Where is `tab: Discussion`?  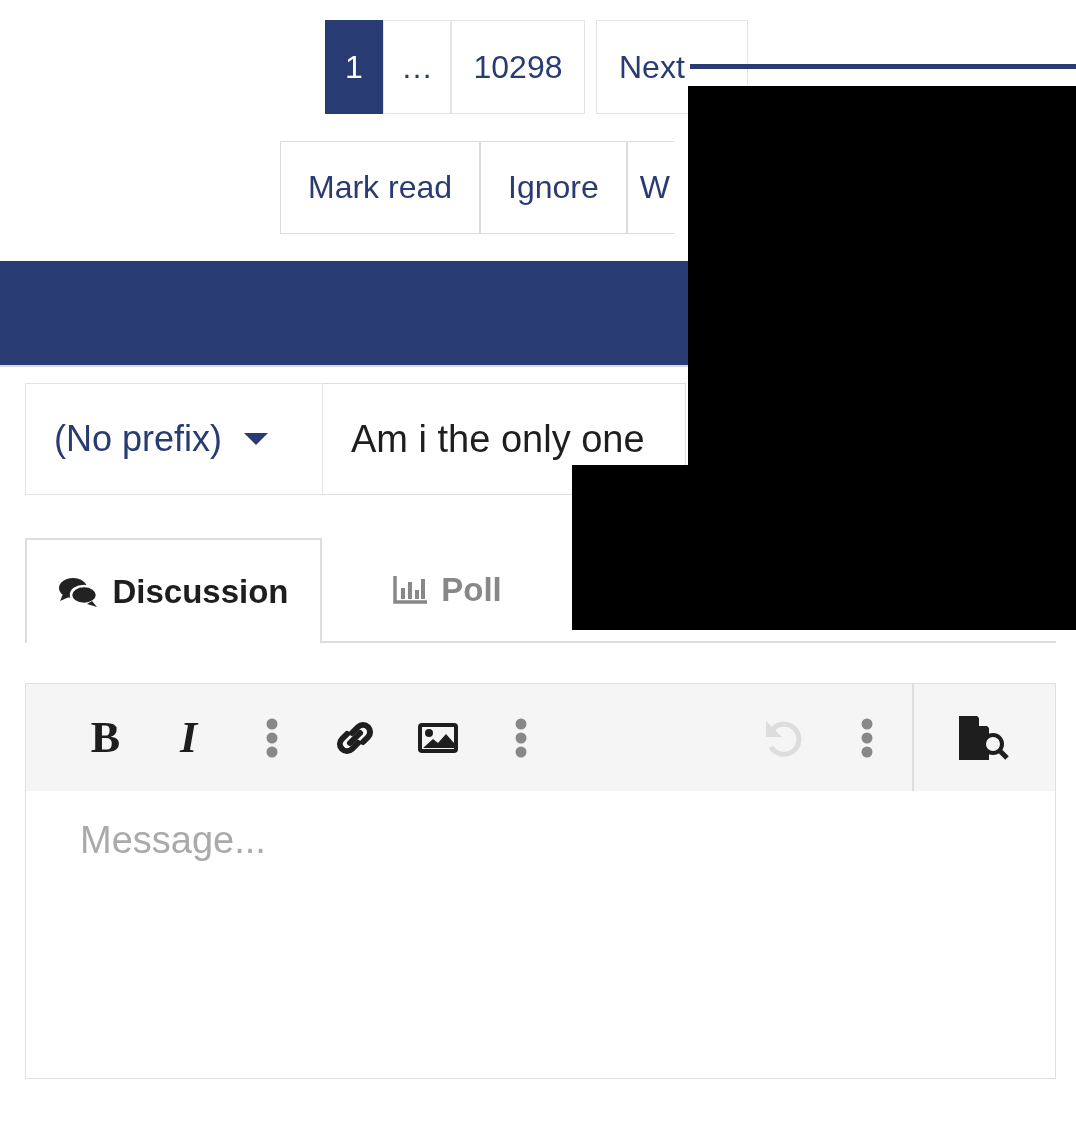 tab: Discussion is located at coordinates (173, 590).